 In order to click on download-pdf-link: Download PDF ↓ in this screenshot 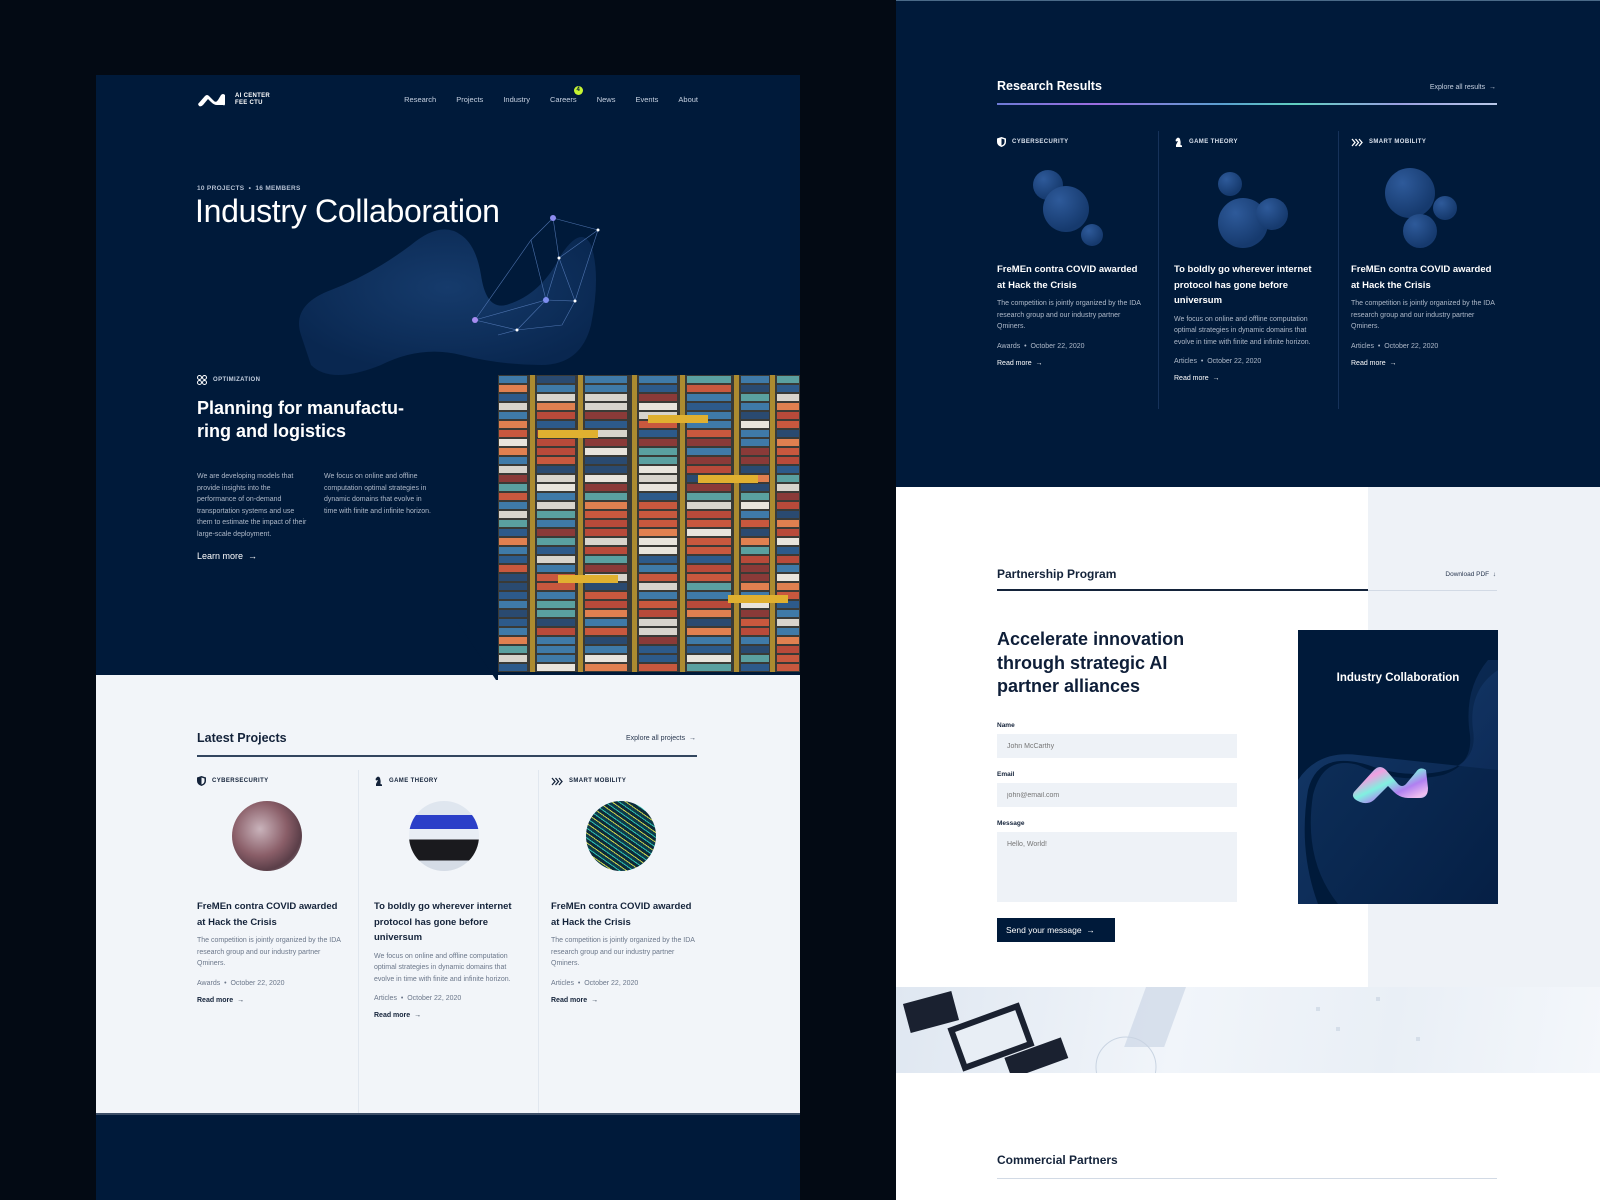, I will do `click(1470, 574)`.